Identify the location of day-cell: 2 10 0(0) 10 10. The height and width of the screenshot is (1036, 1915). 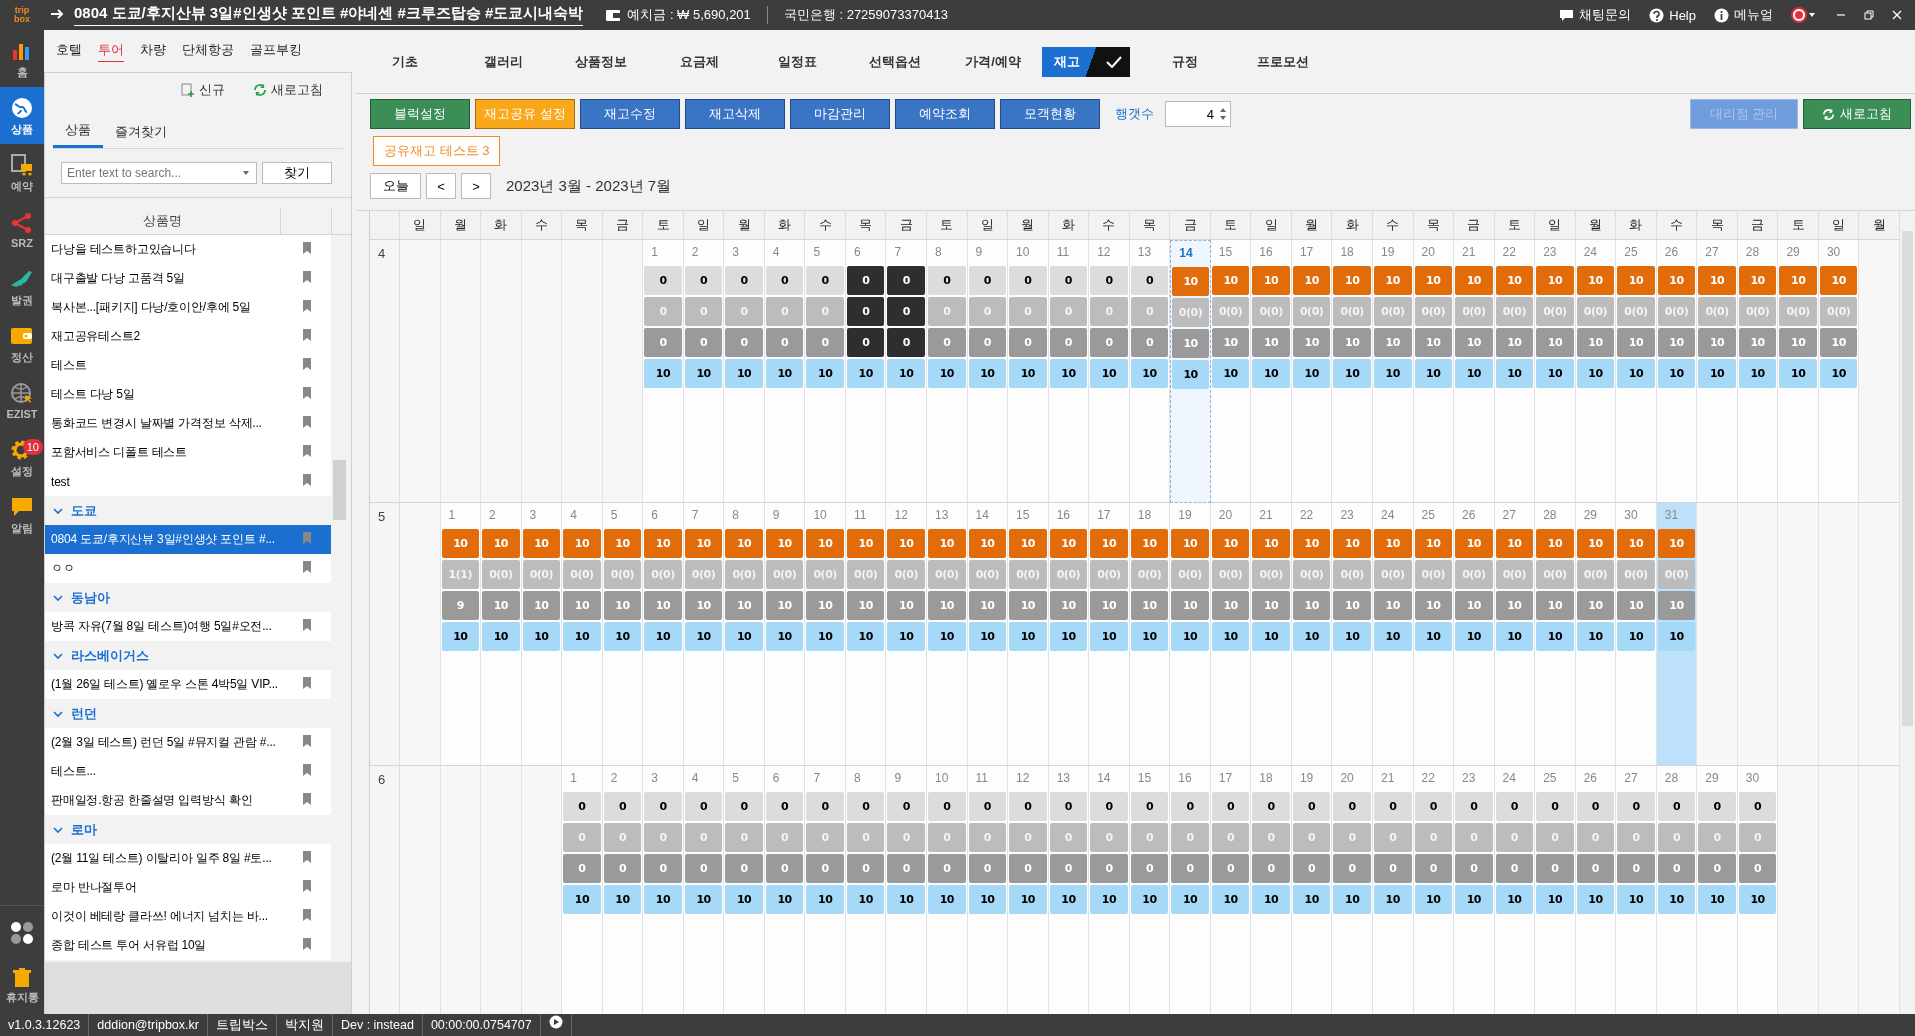
(501, 634).